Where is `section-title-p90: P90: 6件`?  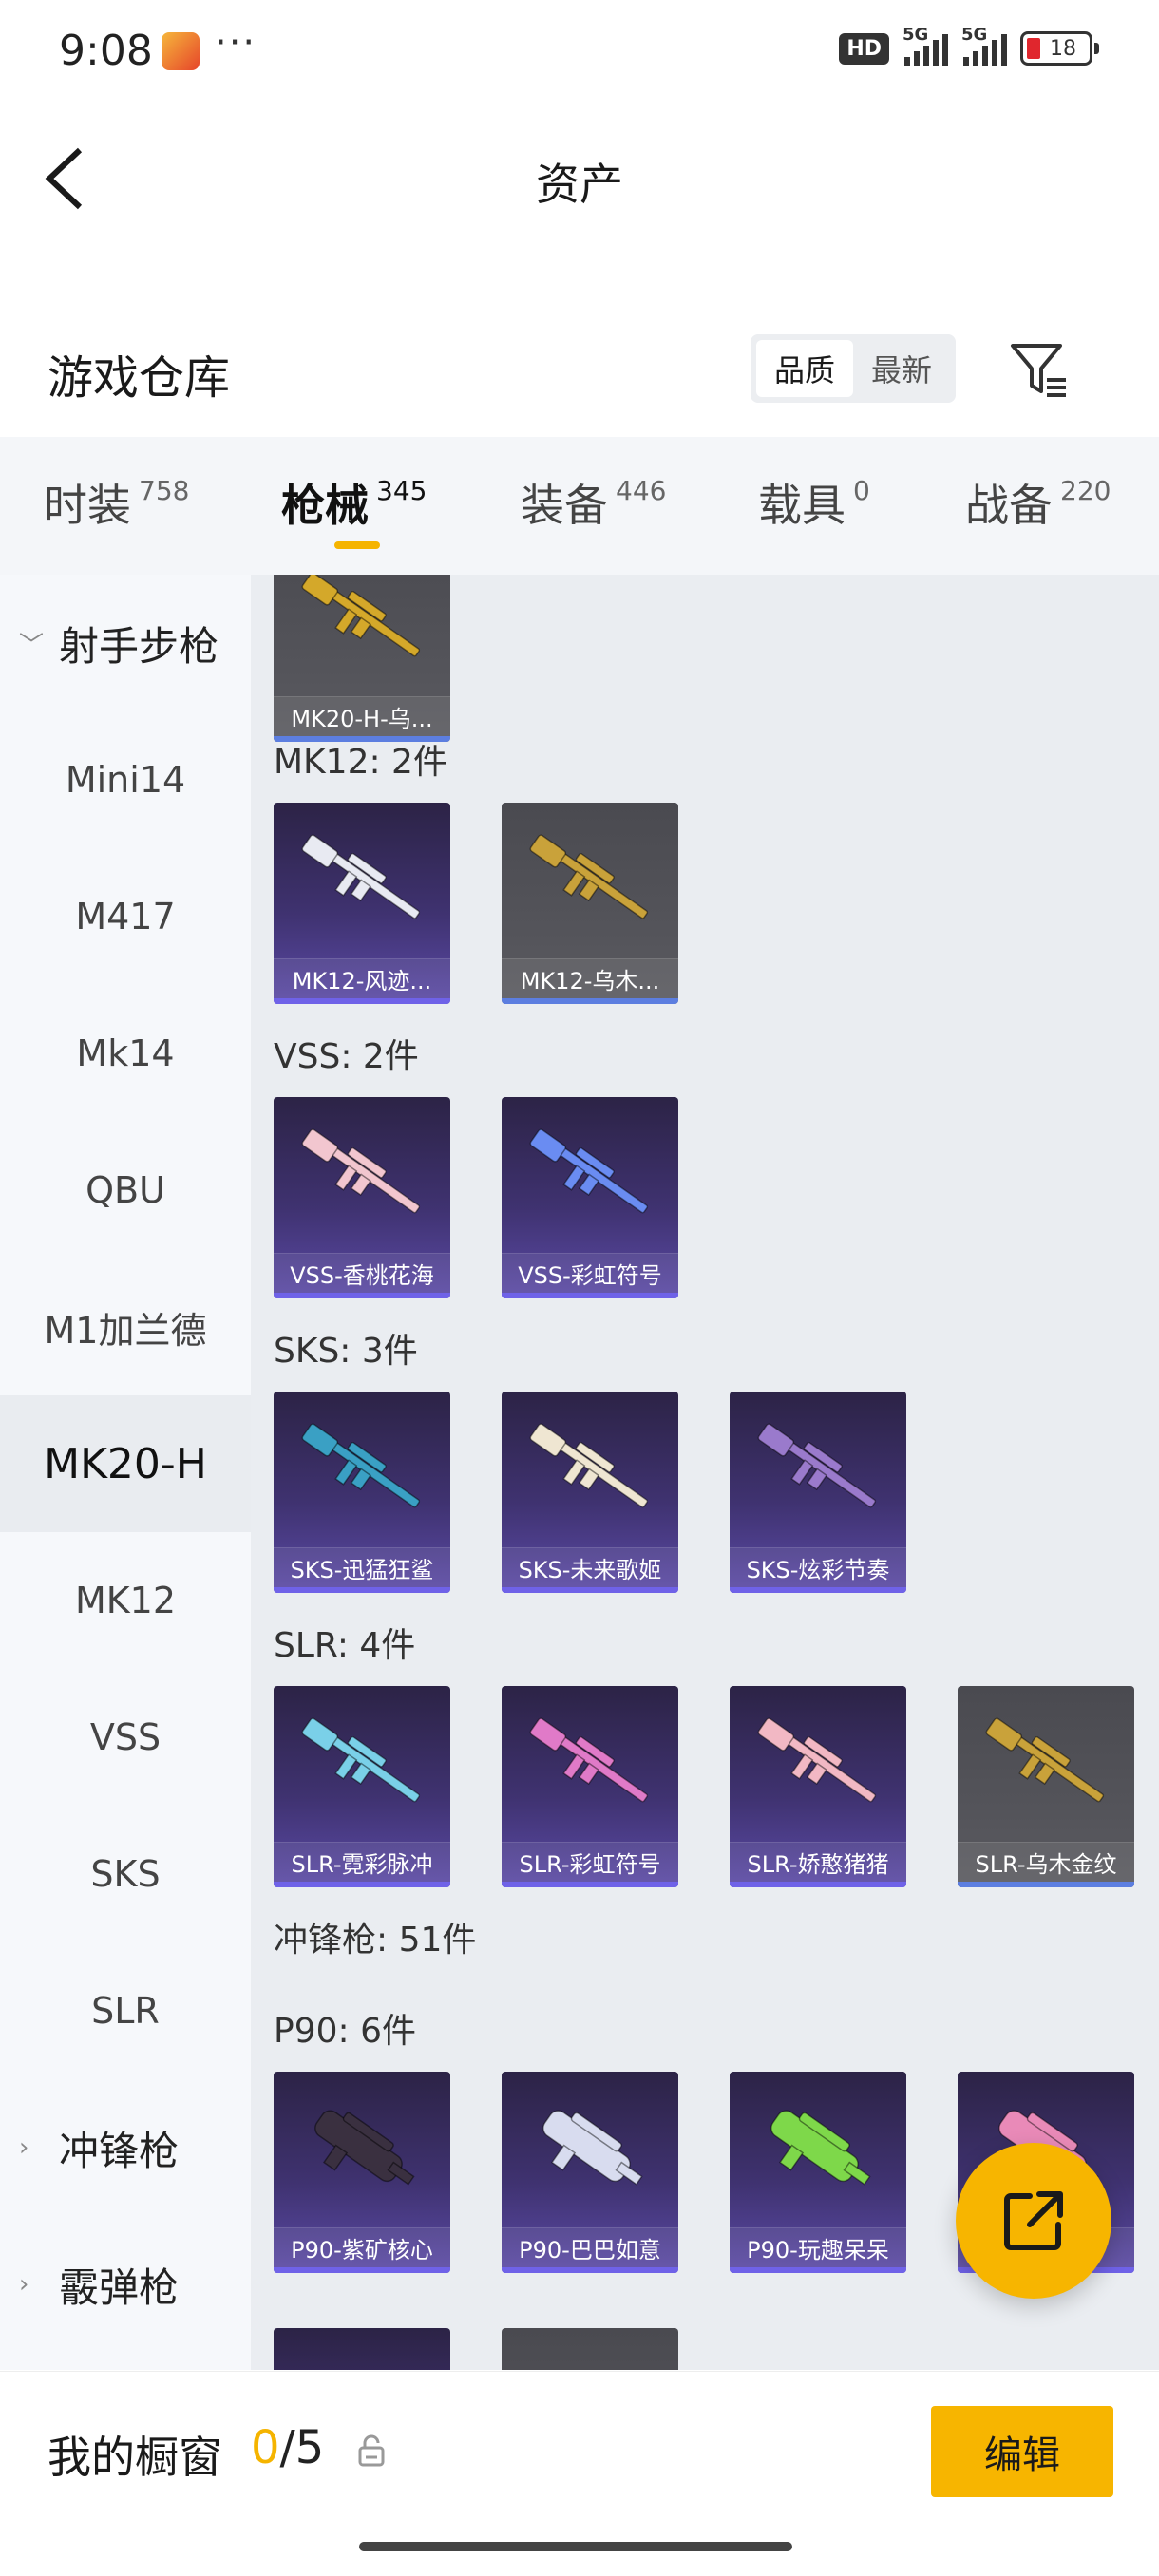 section-title-p90: P90: 6件 is located at coordinates (345, 2031).